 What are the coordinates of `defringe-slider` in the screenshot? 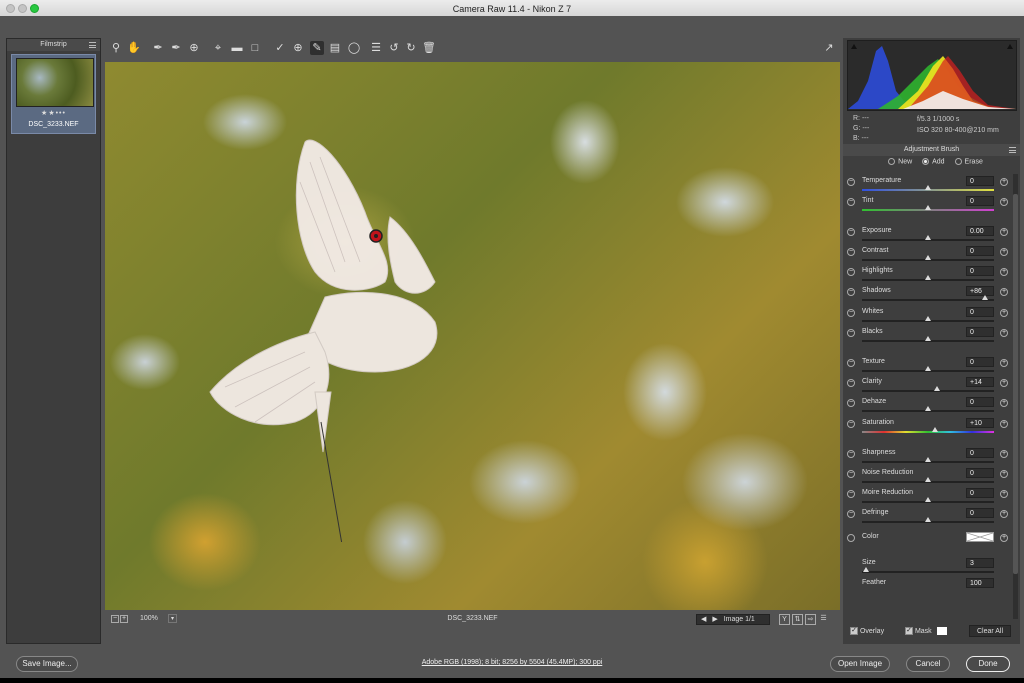 It's located at (928, 520).